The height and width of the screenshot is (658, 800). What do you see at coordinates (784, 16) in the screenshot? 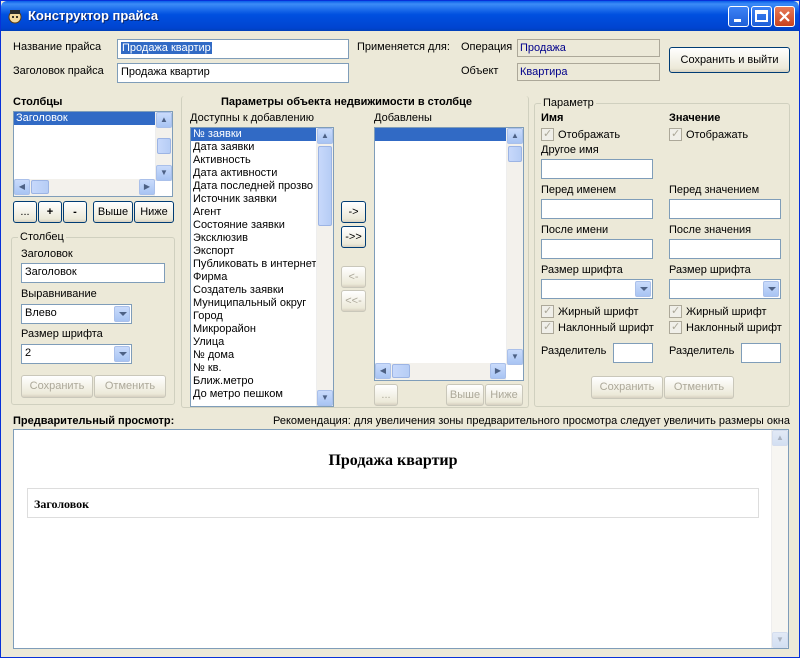
I see `close-button` at bounding box center [784, 16].